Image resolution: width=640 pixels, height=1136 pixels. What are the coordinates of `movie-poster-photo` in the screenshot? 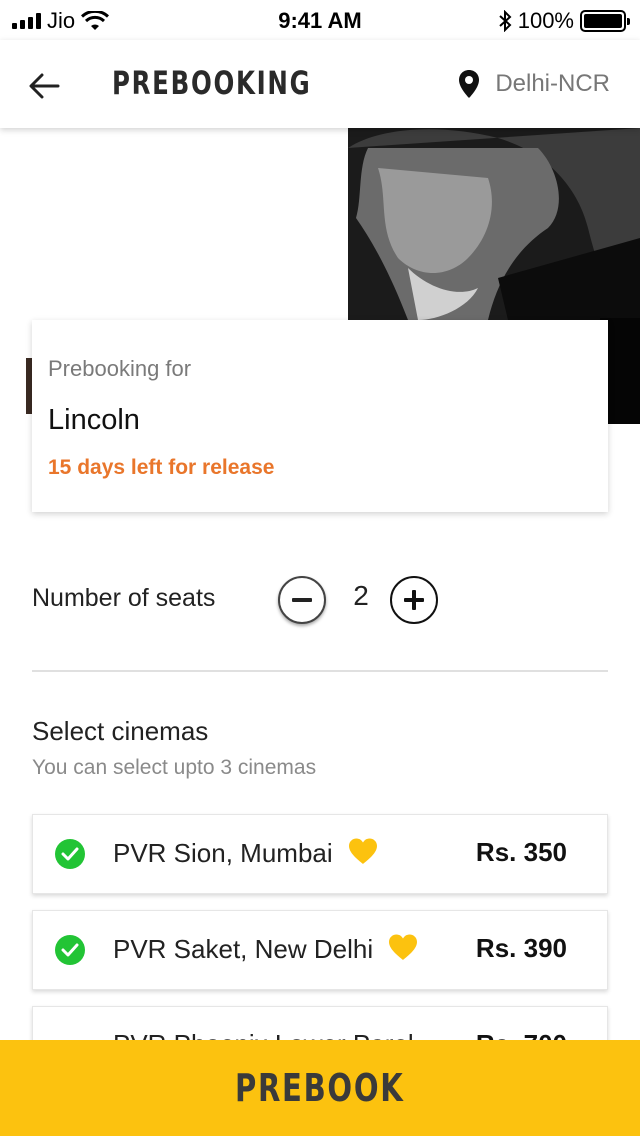 It's located at (494, 224).